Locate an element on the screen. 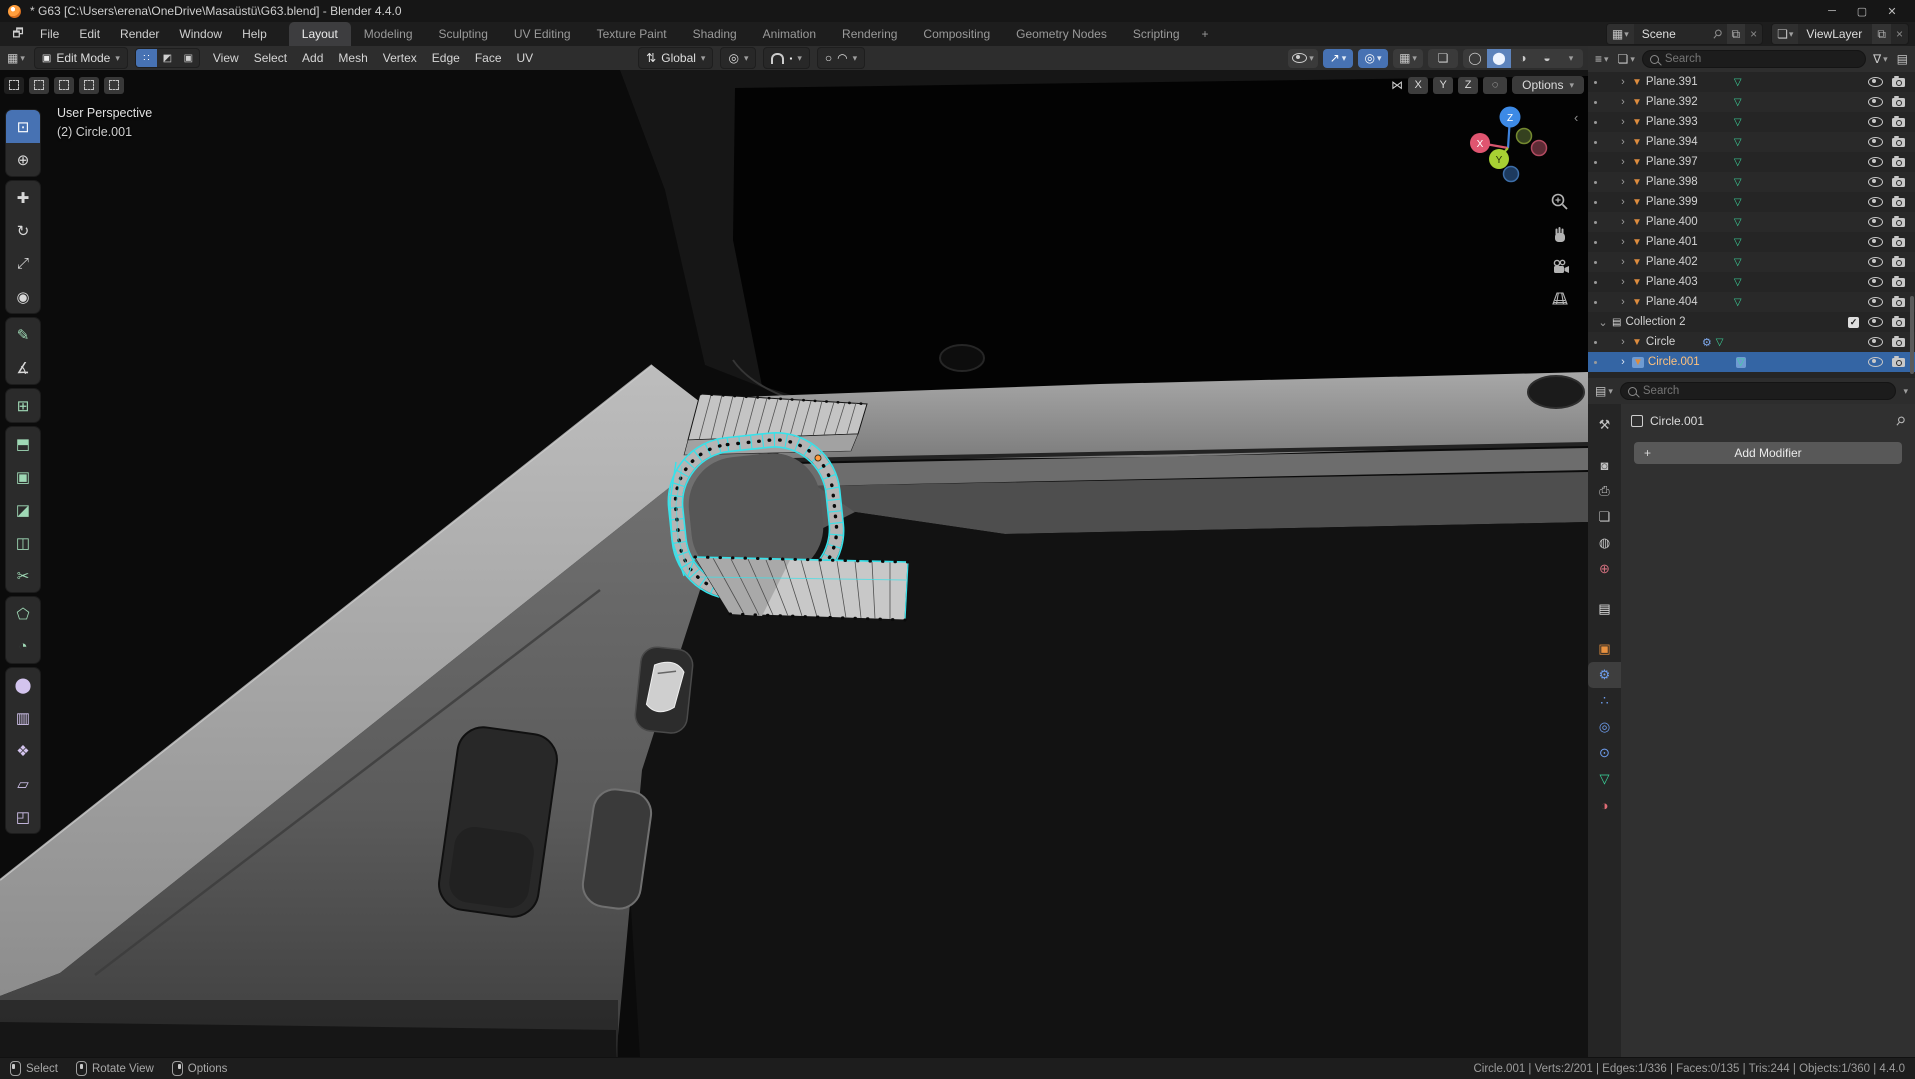 The image size is (1915, 1079). outliner-row-plane-403: › ▼ Plane.403 ▽ is located at coordinates (1751, 282).